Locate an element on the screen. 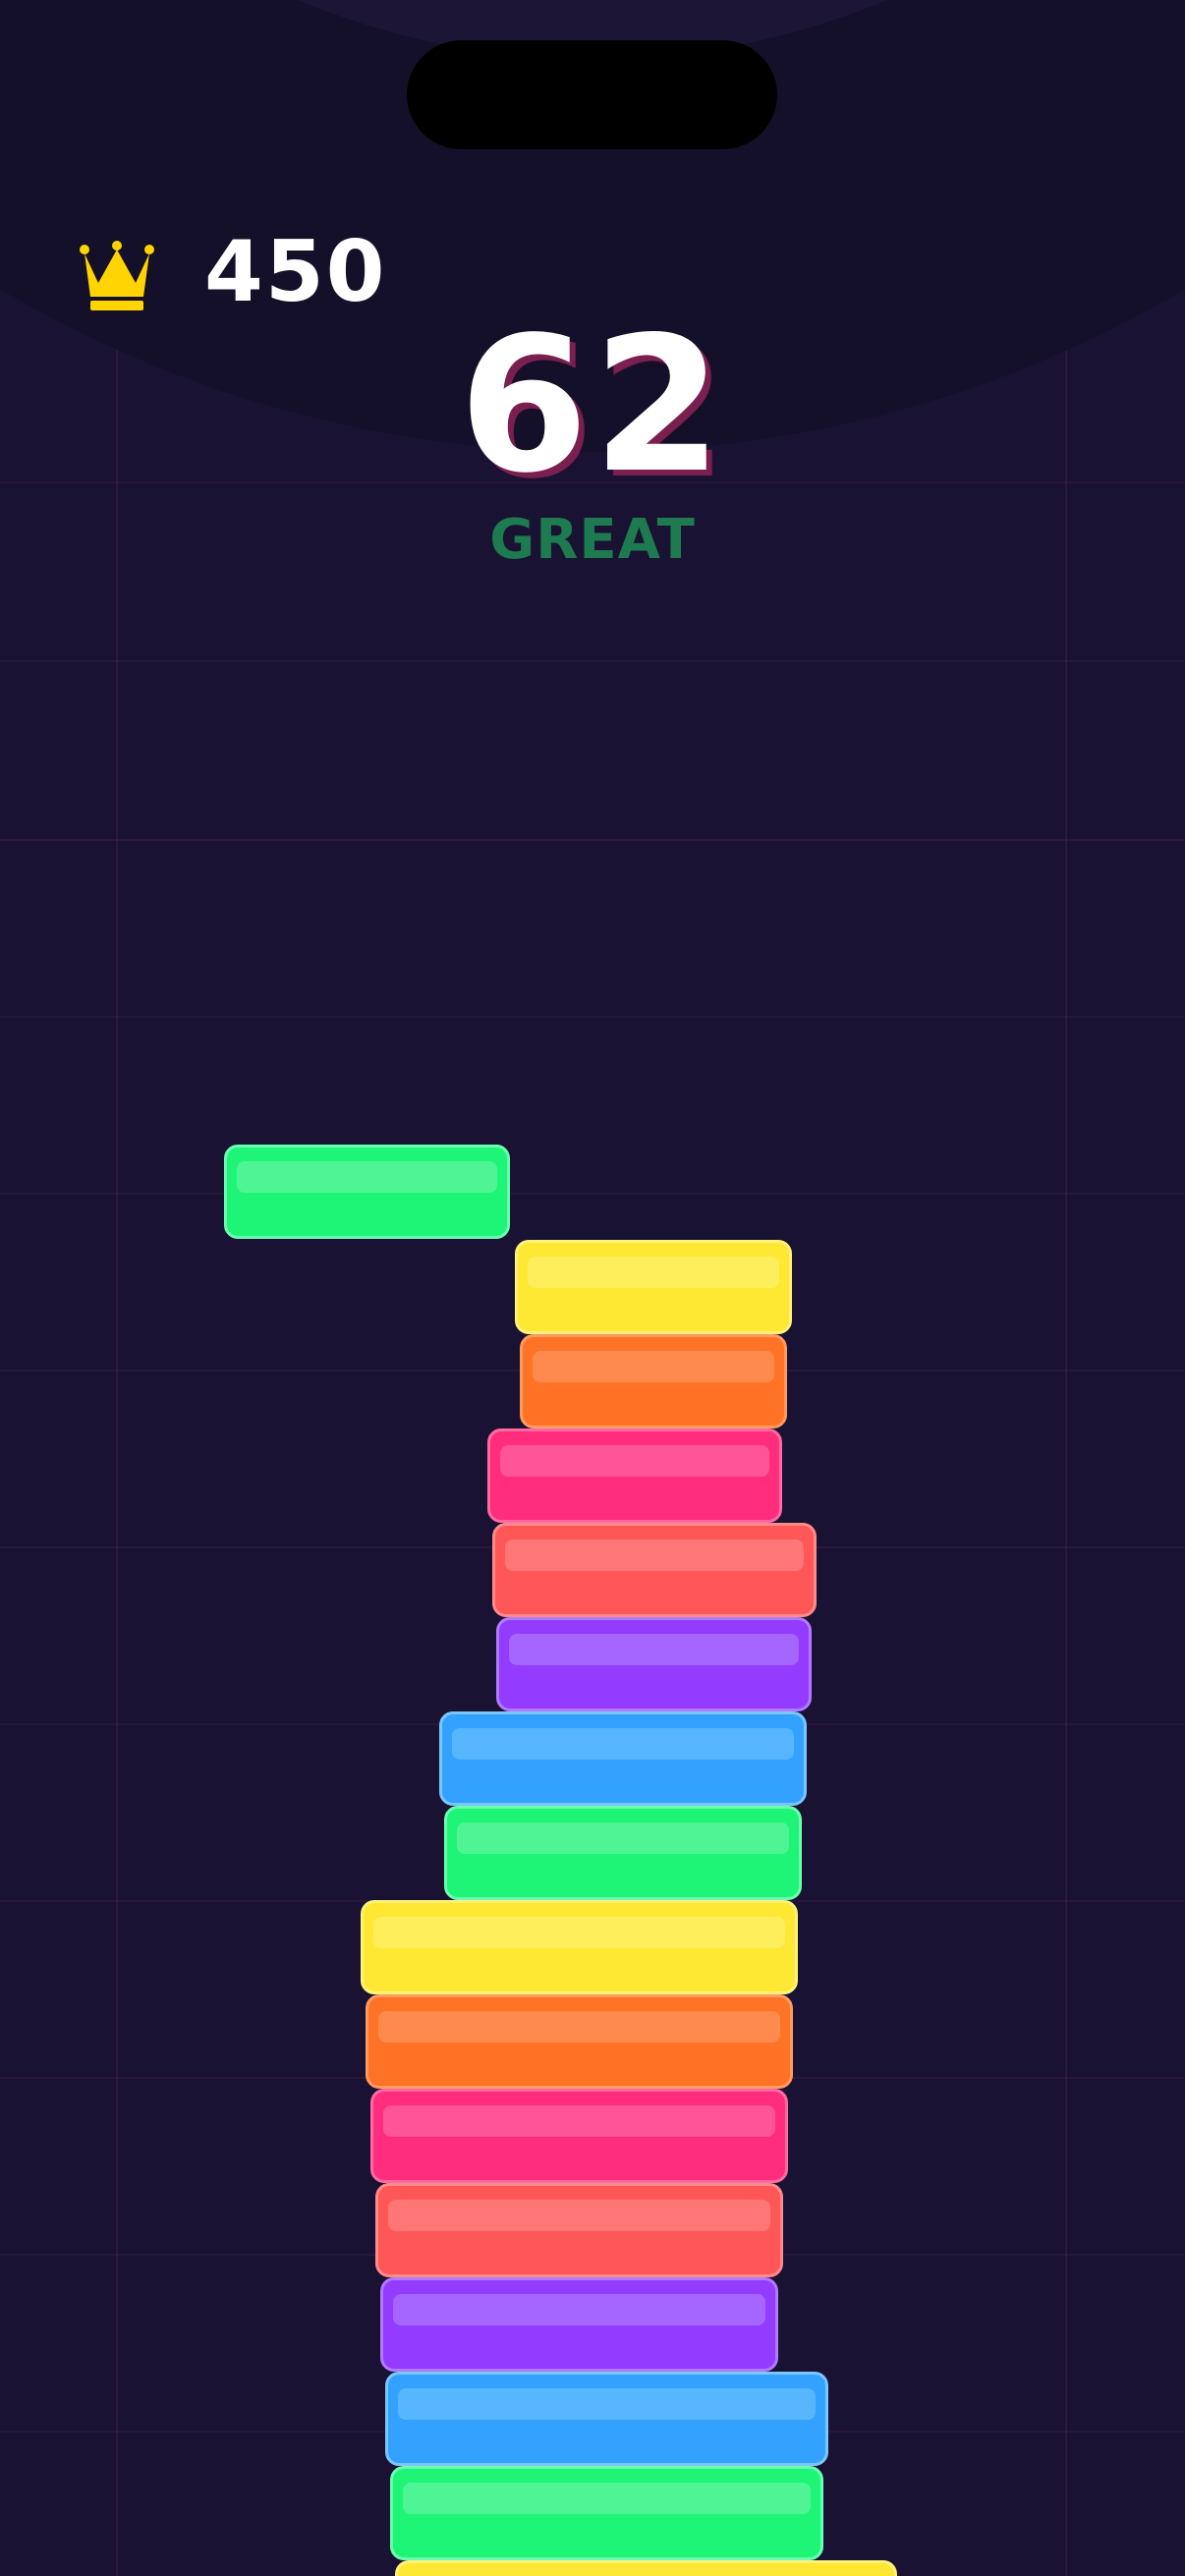  moving-block is located at coordinates (367, 1192).